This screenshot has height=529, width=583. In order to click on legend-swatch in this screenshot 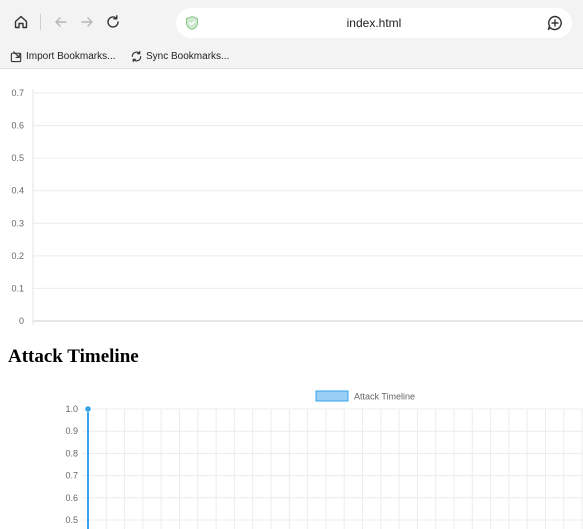, I will do `click(332, 396)`.